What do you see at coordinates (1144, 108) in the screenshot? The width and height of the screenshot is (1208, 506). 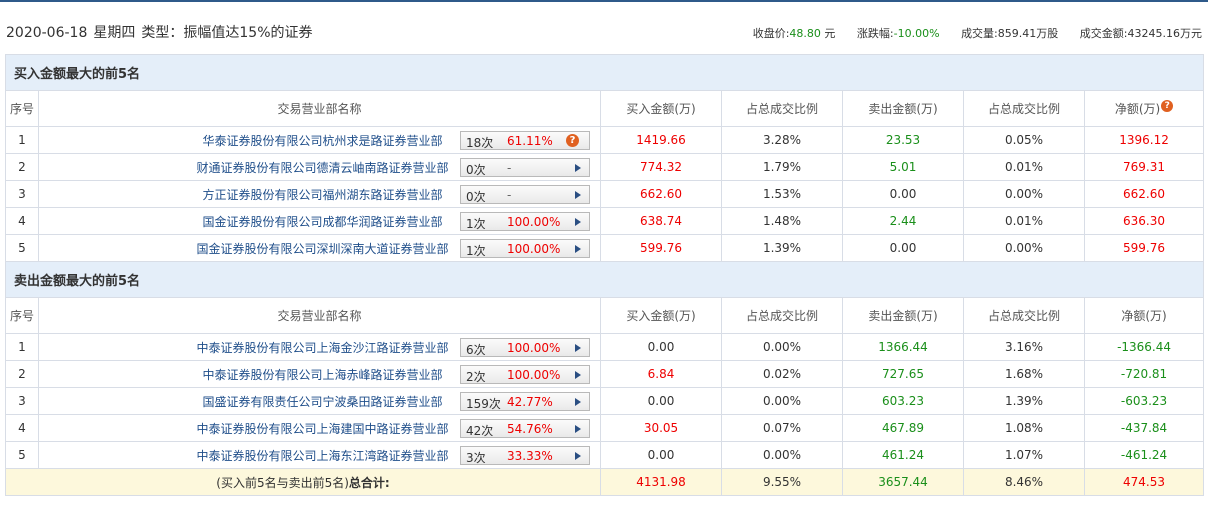 I see `col-net: 净额(万)?` at bounding box center [1144, 108].